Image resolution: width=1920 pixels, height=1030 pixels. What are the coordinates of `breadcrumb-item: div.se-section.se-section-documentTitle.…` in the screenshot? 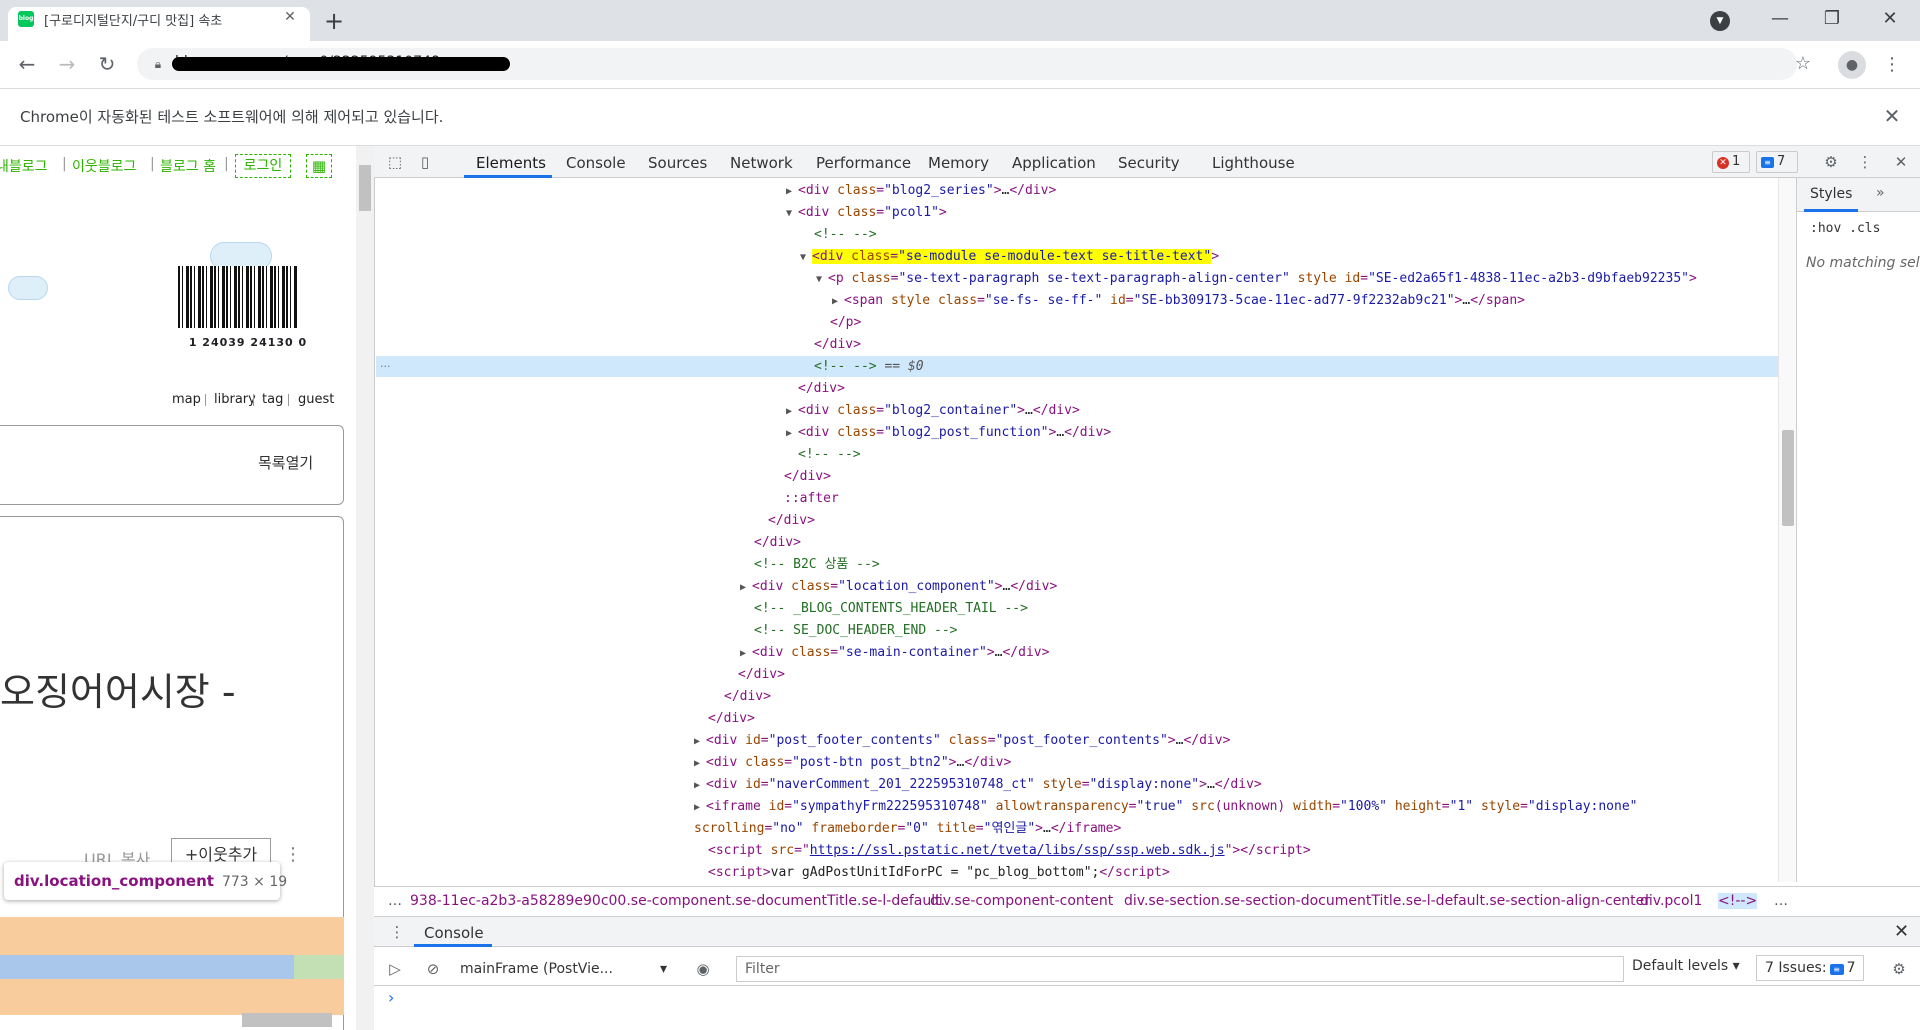 It's located at (1387, 901).